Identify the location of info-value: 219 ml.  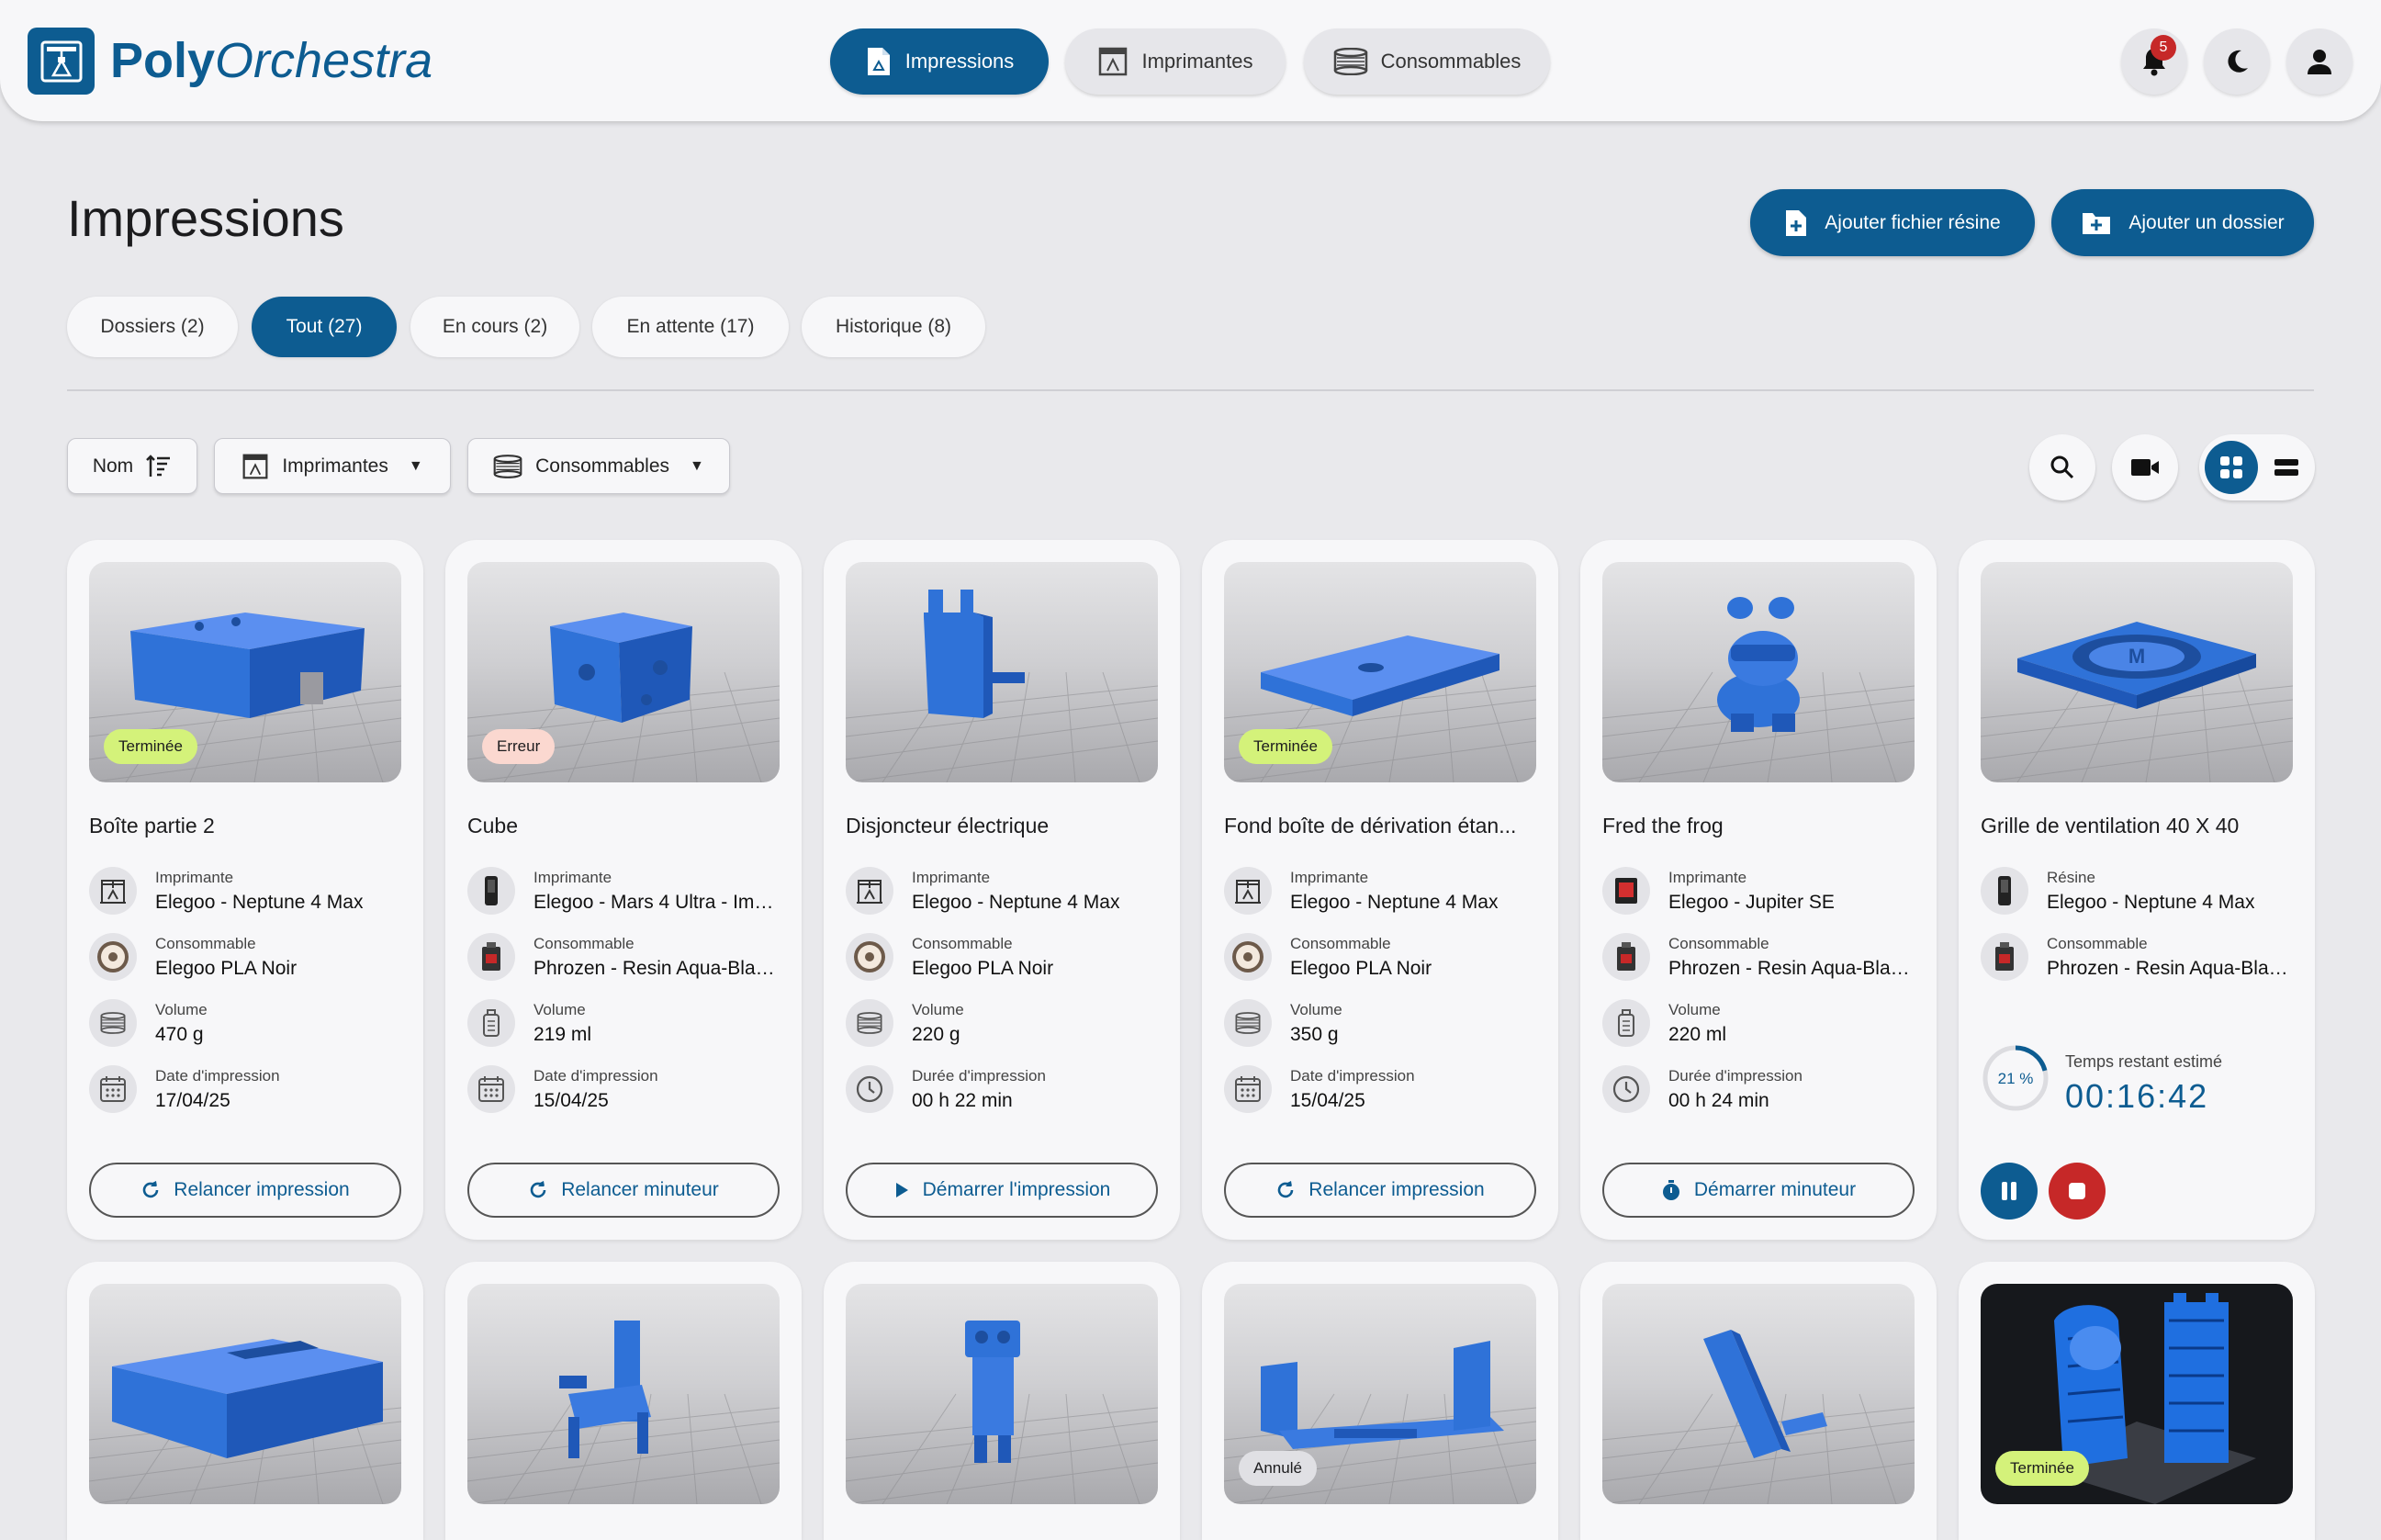
(563, 1034).